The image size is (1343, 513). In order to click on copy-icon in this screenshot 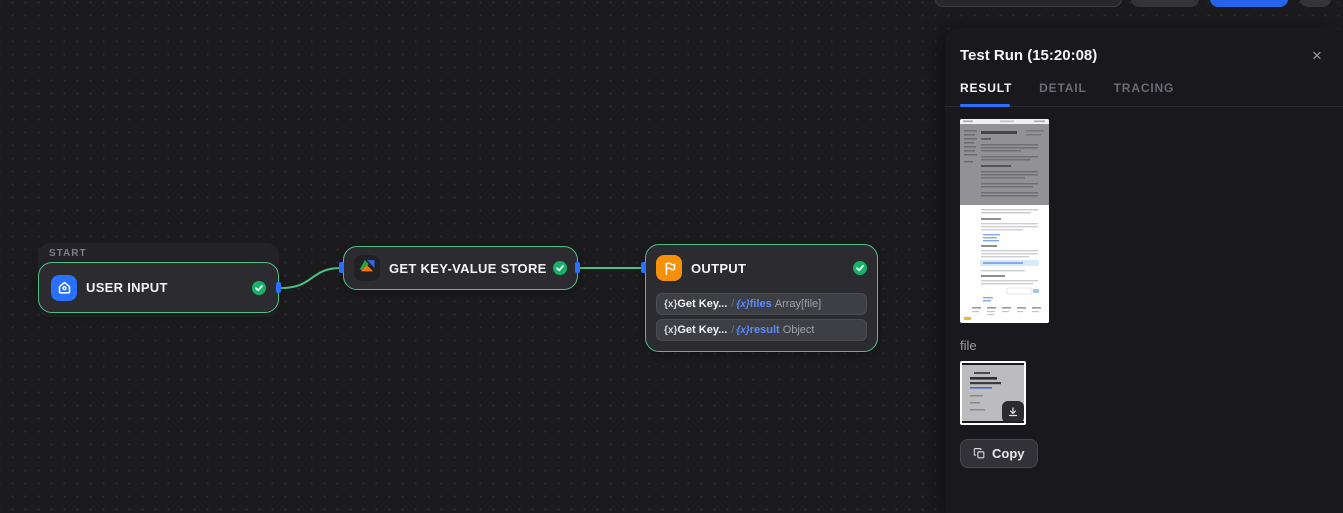, I will do `click(979, 453)`.